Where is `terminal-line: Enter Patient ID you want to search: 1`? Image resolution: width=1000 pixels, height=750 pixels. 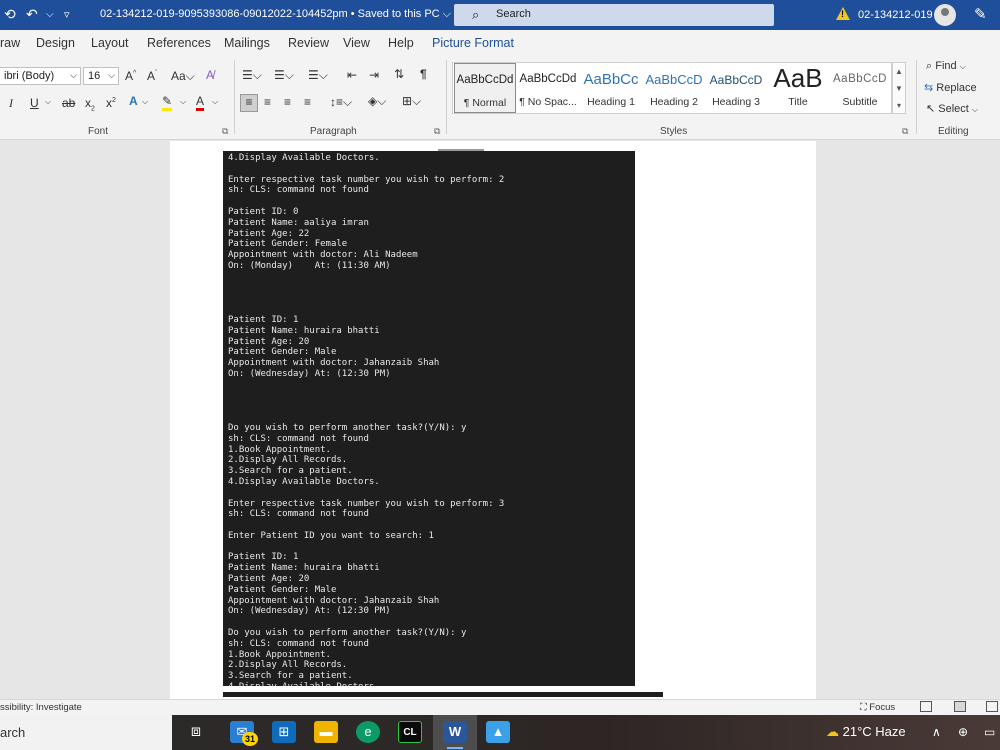
terminal-line: Enter Patient ID you want to search: 1 is located at coordinates (331, 535).